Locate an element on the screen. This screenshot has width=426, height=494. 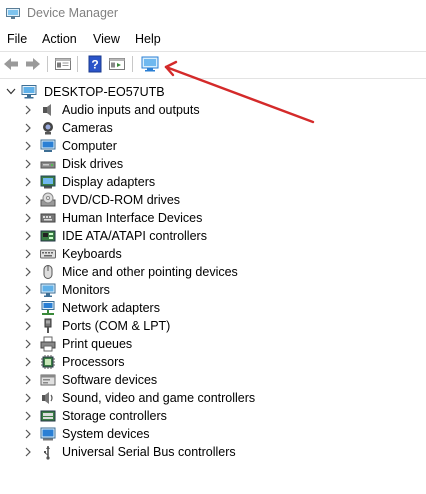
tree-item-display-adapters: Display adapters is located at coordinates (213, 182).